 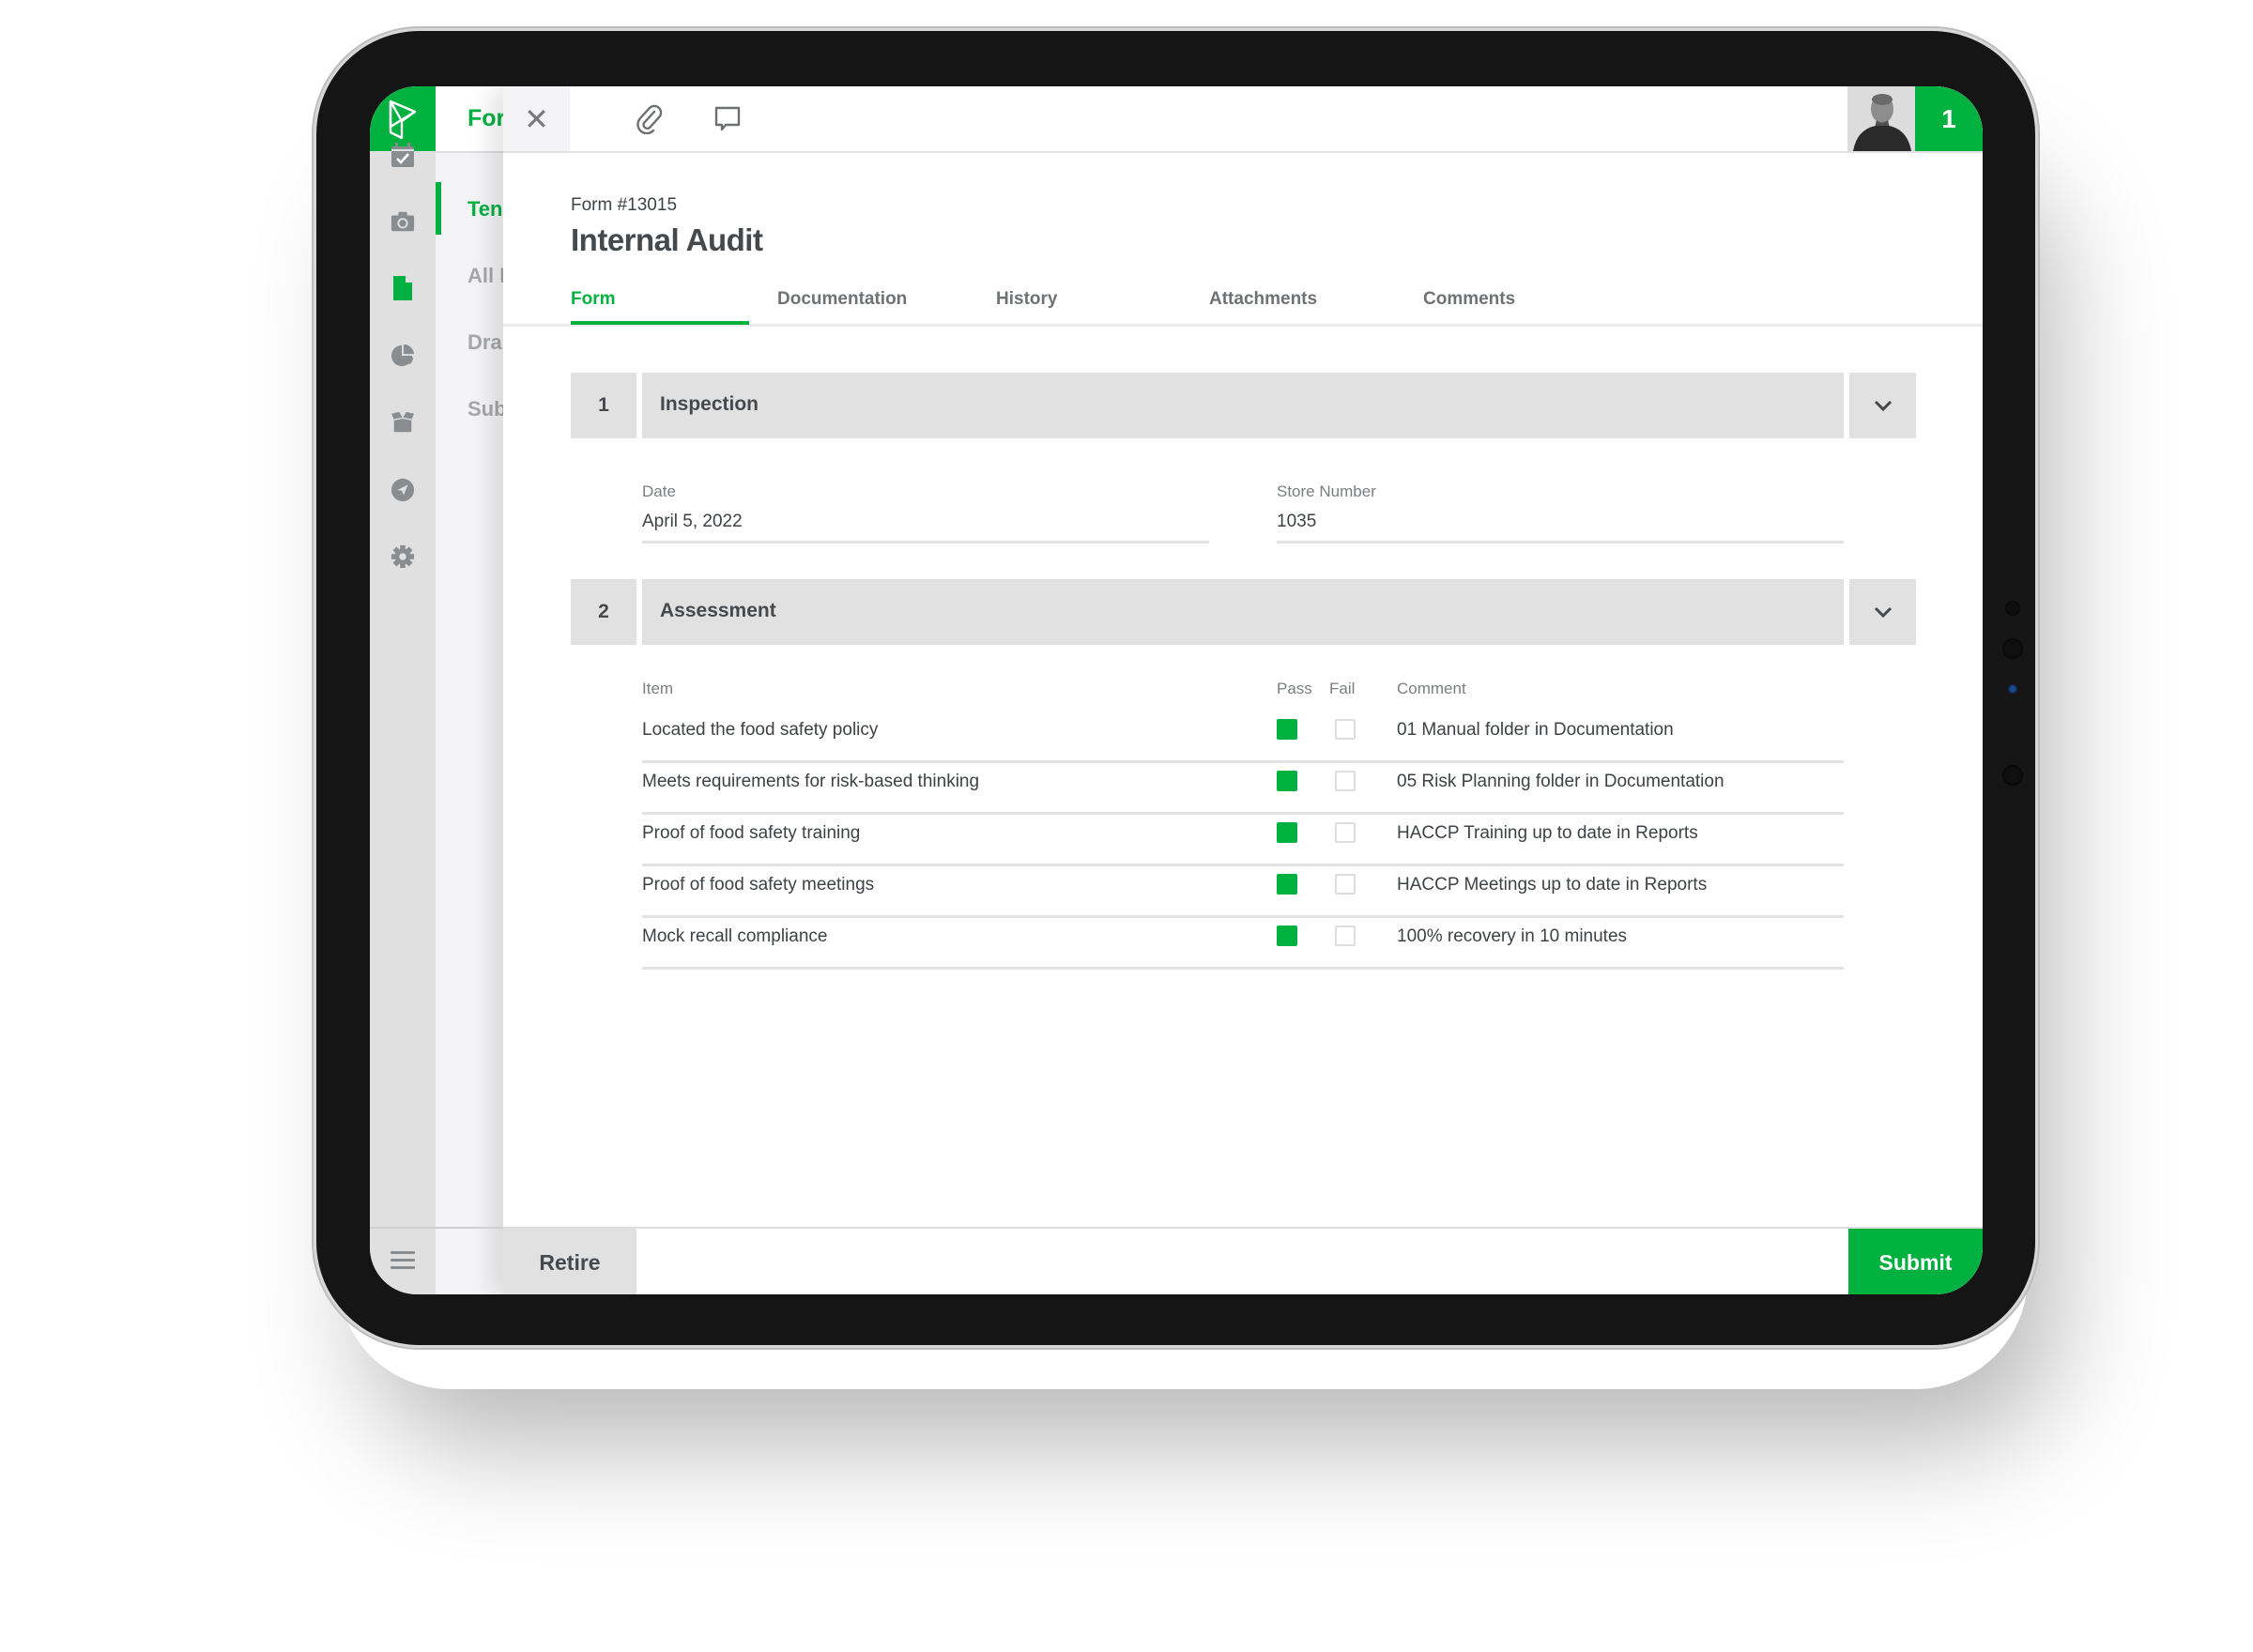 I want to click on section-title-bar: Assessment, so click(x=1243, y=612).